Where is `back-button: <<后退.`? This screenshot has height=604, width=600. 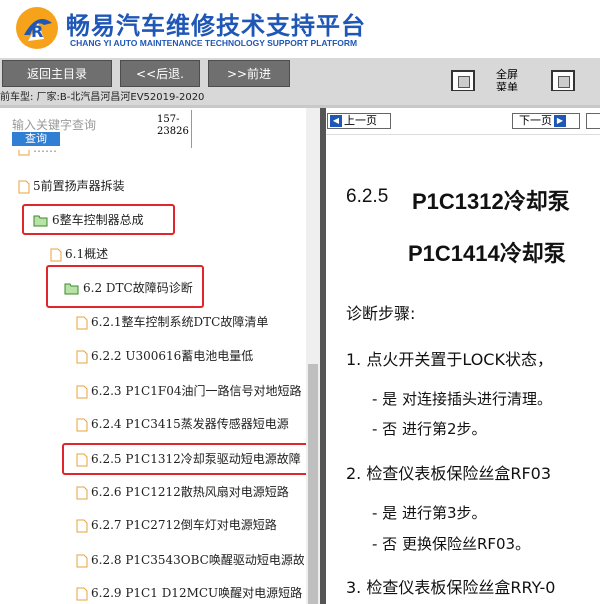 back-button: <<后退. is located at coordinates (160, 73).